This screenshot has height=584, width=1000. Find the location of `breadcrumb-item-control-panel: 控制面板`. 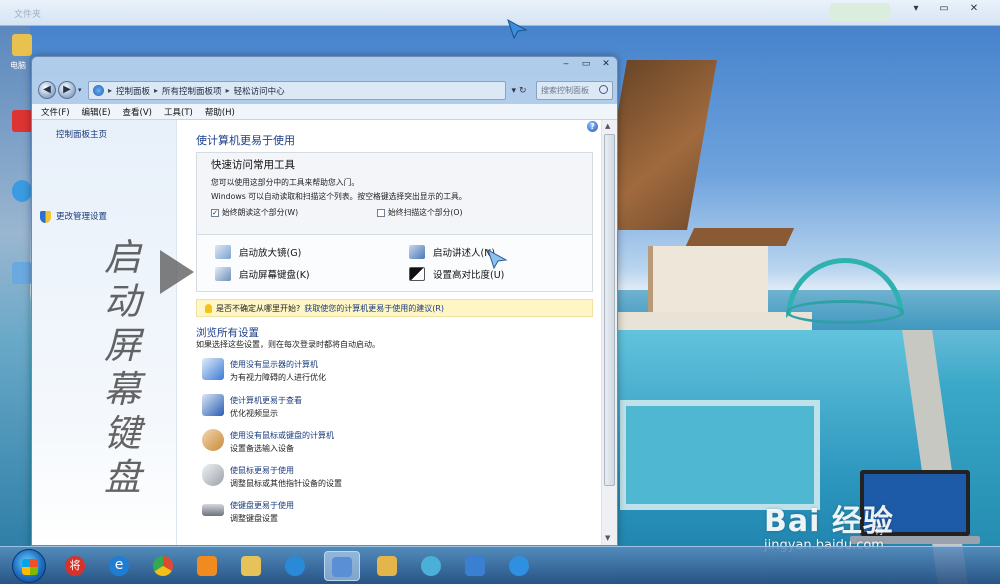

breadcrumb-item-control-panel: 控制面板 is located at coordinates (133, 91).